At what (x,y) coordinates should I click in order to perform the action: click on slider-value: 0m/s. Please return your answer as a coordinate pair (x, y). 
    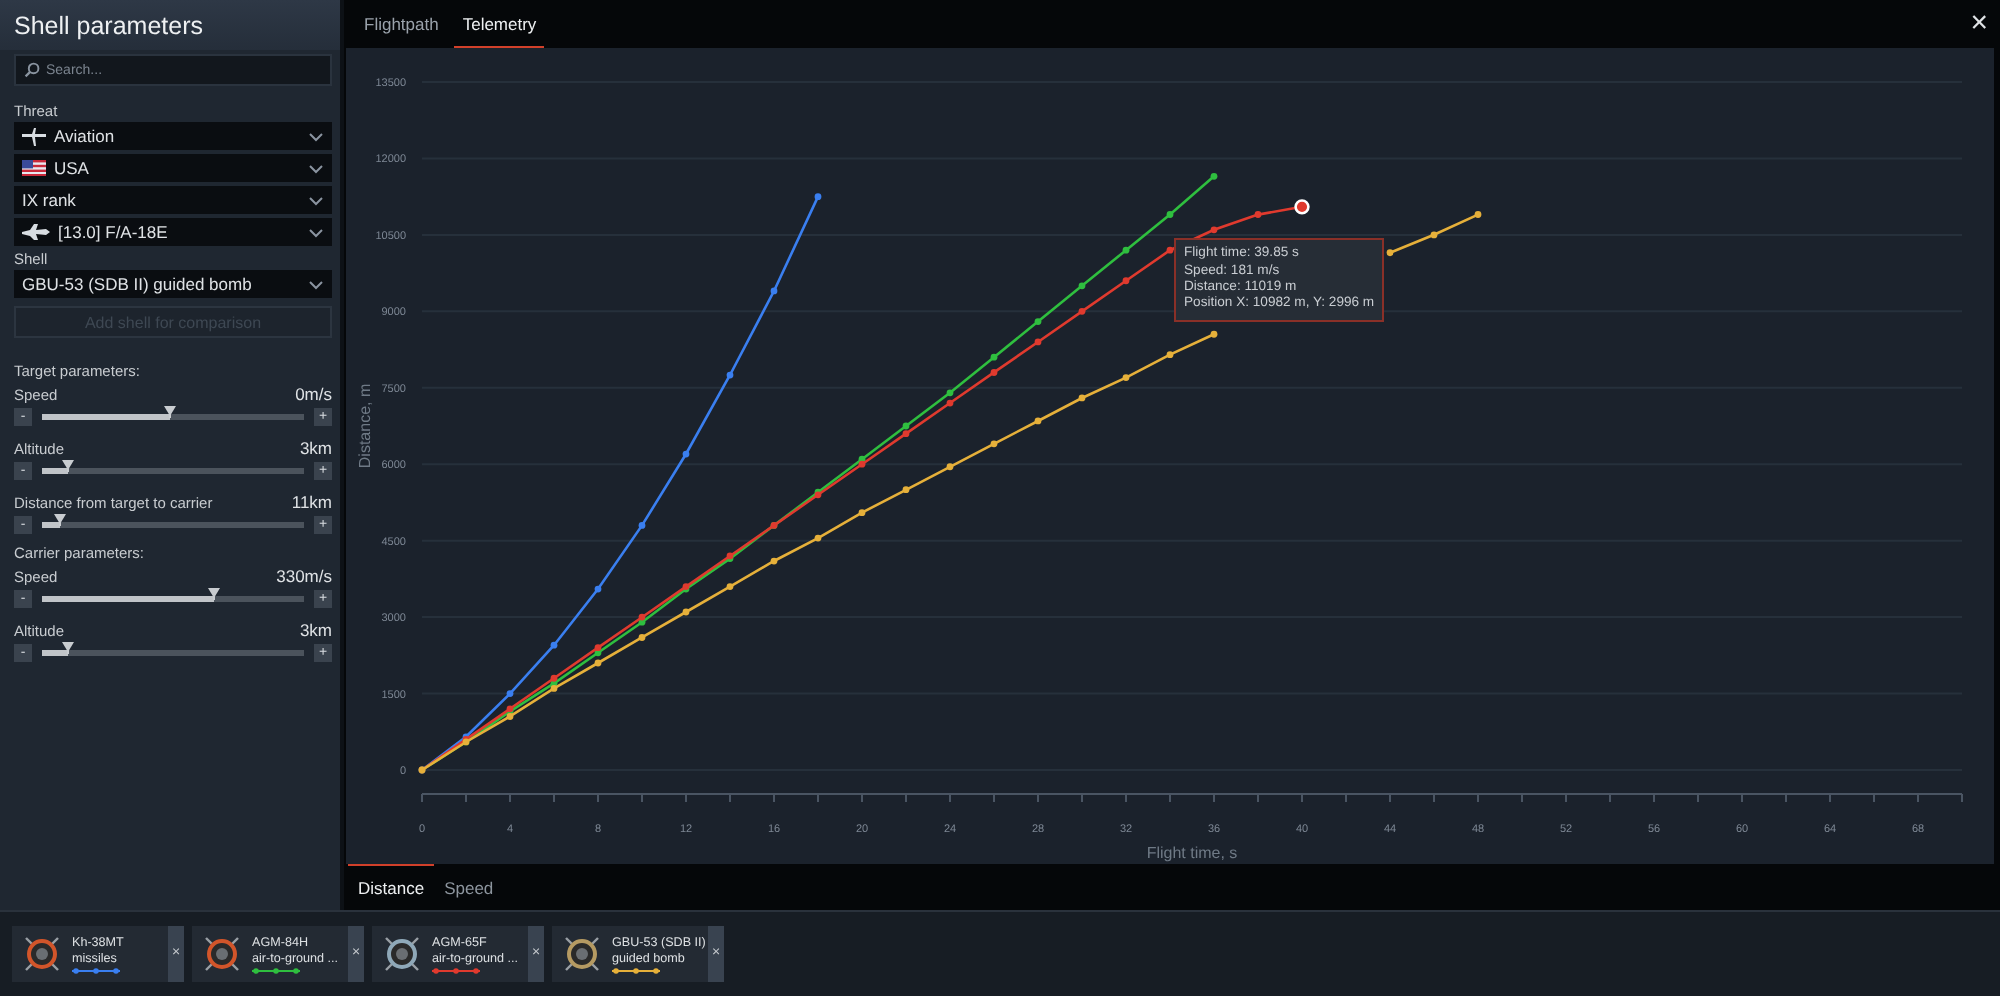
    Looking at the image, I should click on (313, 394).